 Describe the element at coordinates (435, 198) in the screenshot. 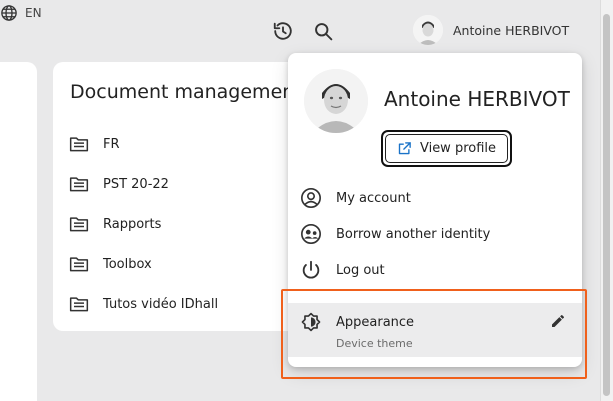

I see `menu-item-my-account: My account` at that location.